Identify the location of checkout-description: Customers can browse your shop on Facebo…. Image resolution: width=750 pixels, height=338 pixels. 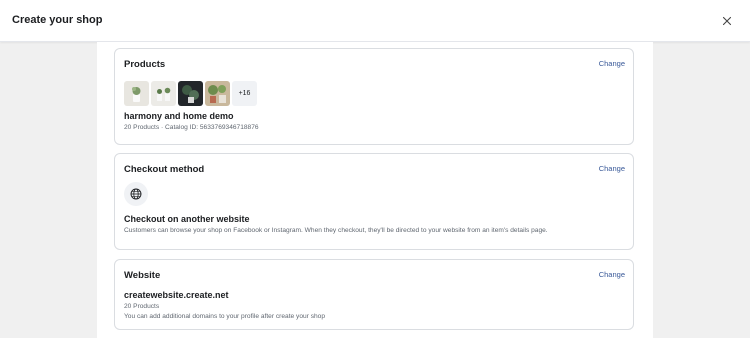
(336, 230).